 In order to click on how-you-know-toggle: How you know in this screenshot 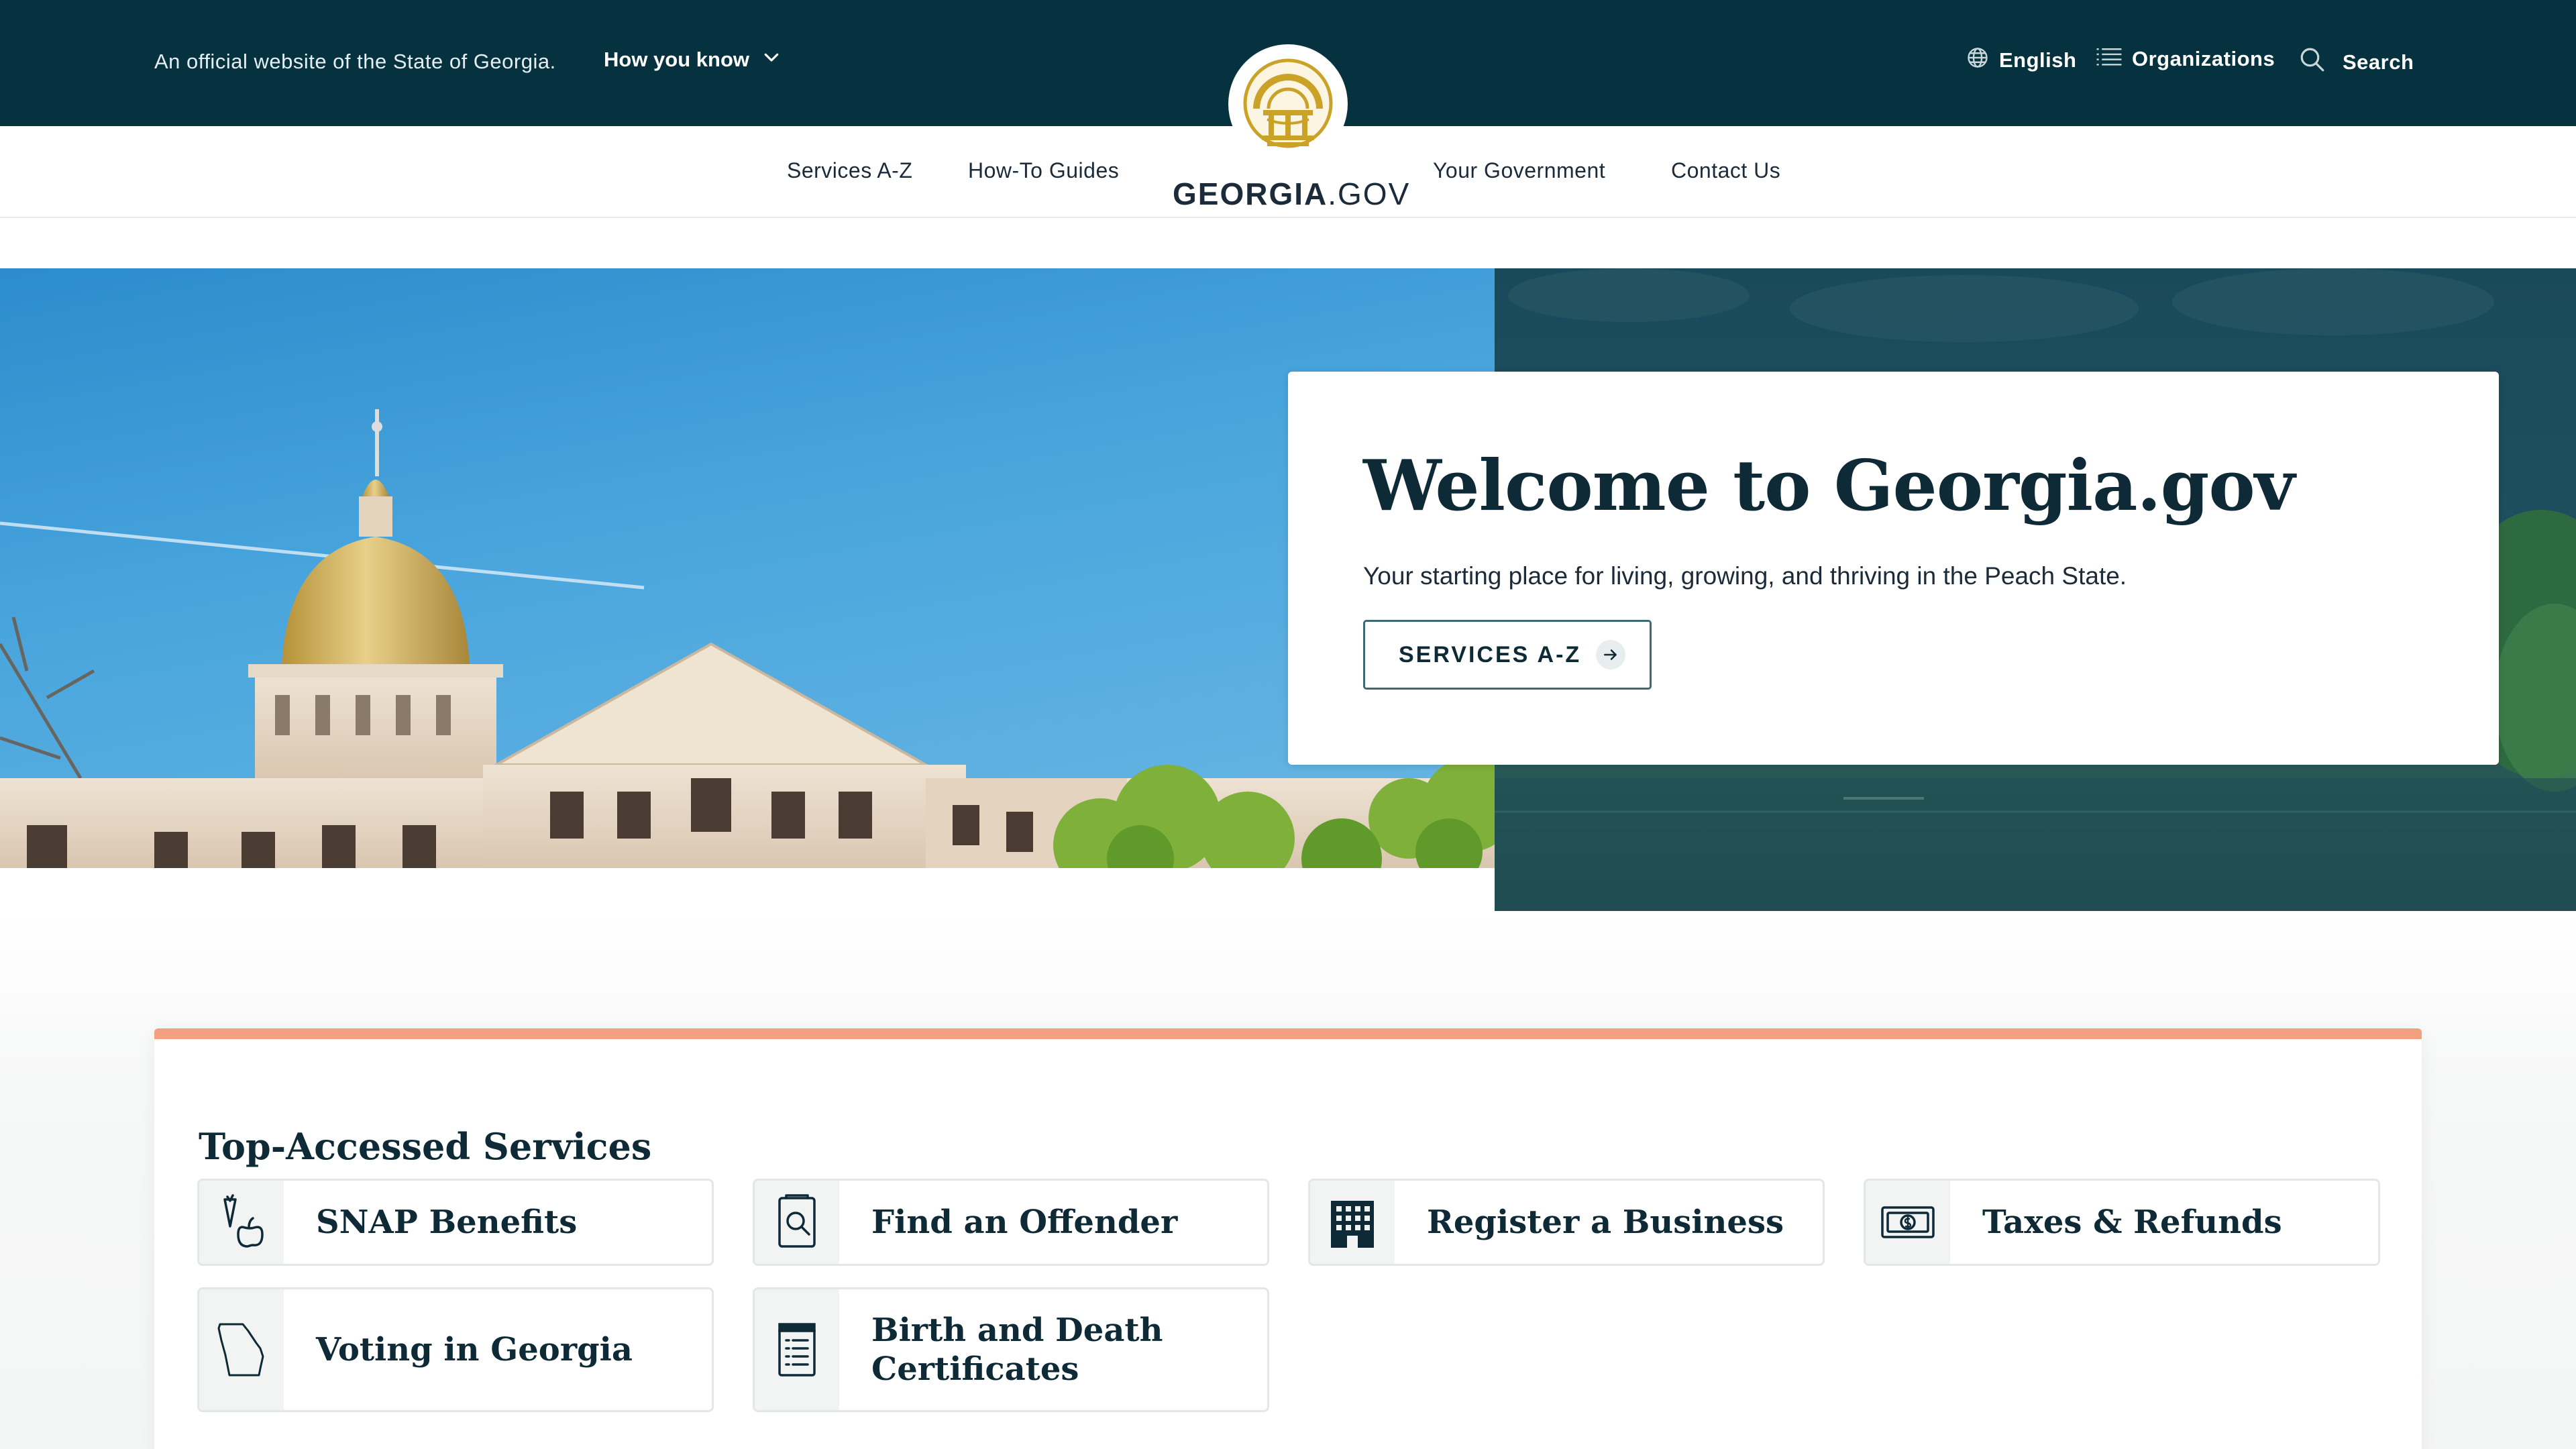, I will do `click(693, 59)`.